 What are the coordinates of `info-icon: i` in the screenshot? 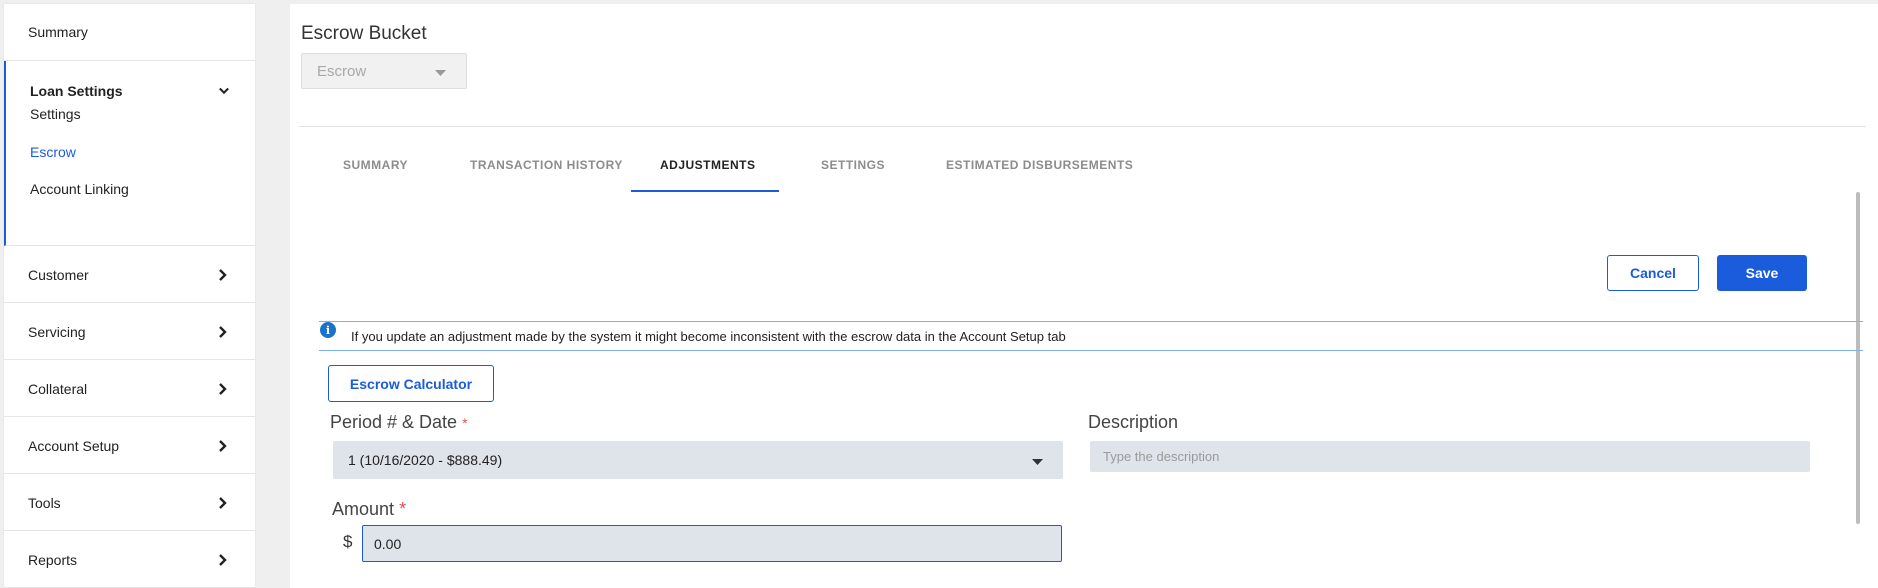 It's located at (328, 330).